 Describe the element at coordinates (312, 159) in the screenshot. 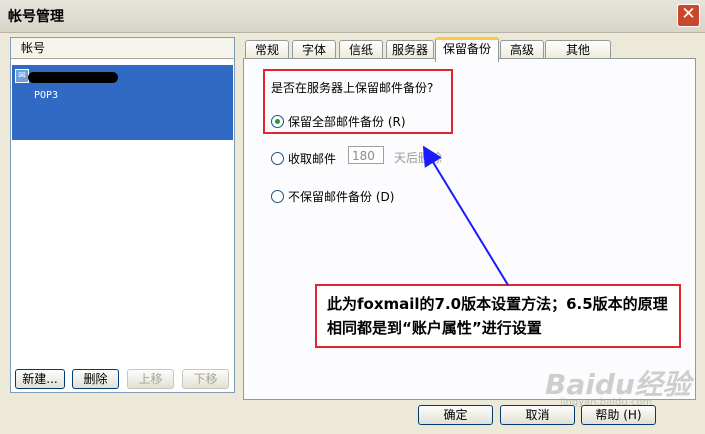

I see `option-receive-label: 收取邮件` at that location.